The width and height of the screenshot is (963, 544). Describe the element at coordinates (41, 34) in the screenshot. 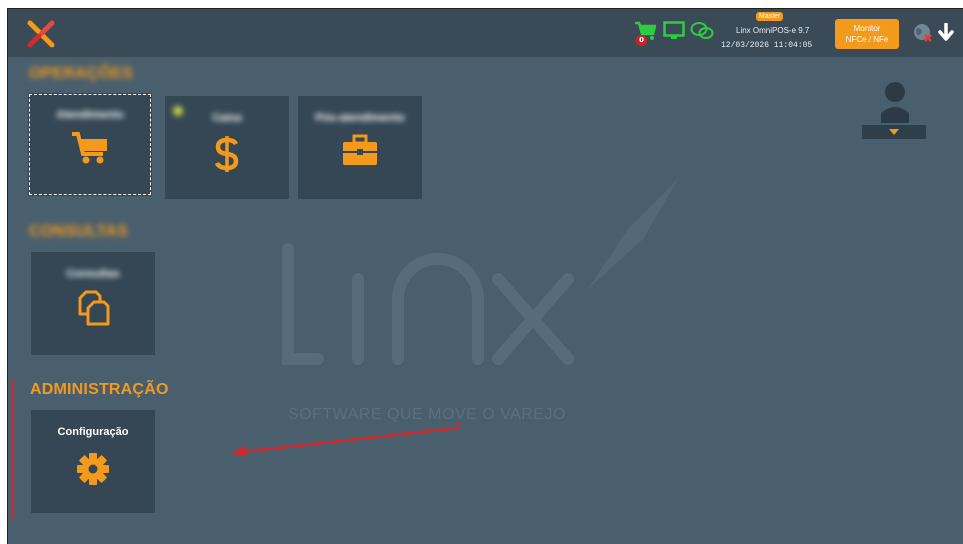

I see `logo-icon` at that location.